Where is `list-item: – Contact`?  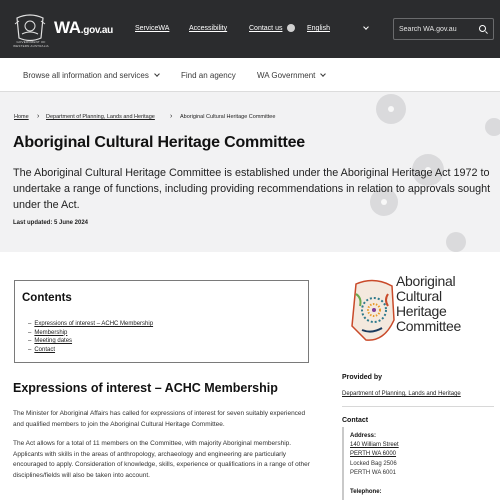
list-item: – Contact is located at coordinates (42, 349).